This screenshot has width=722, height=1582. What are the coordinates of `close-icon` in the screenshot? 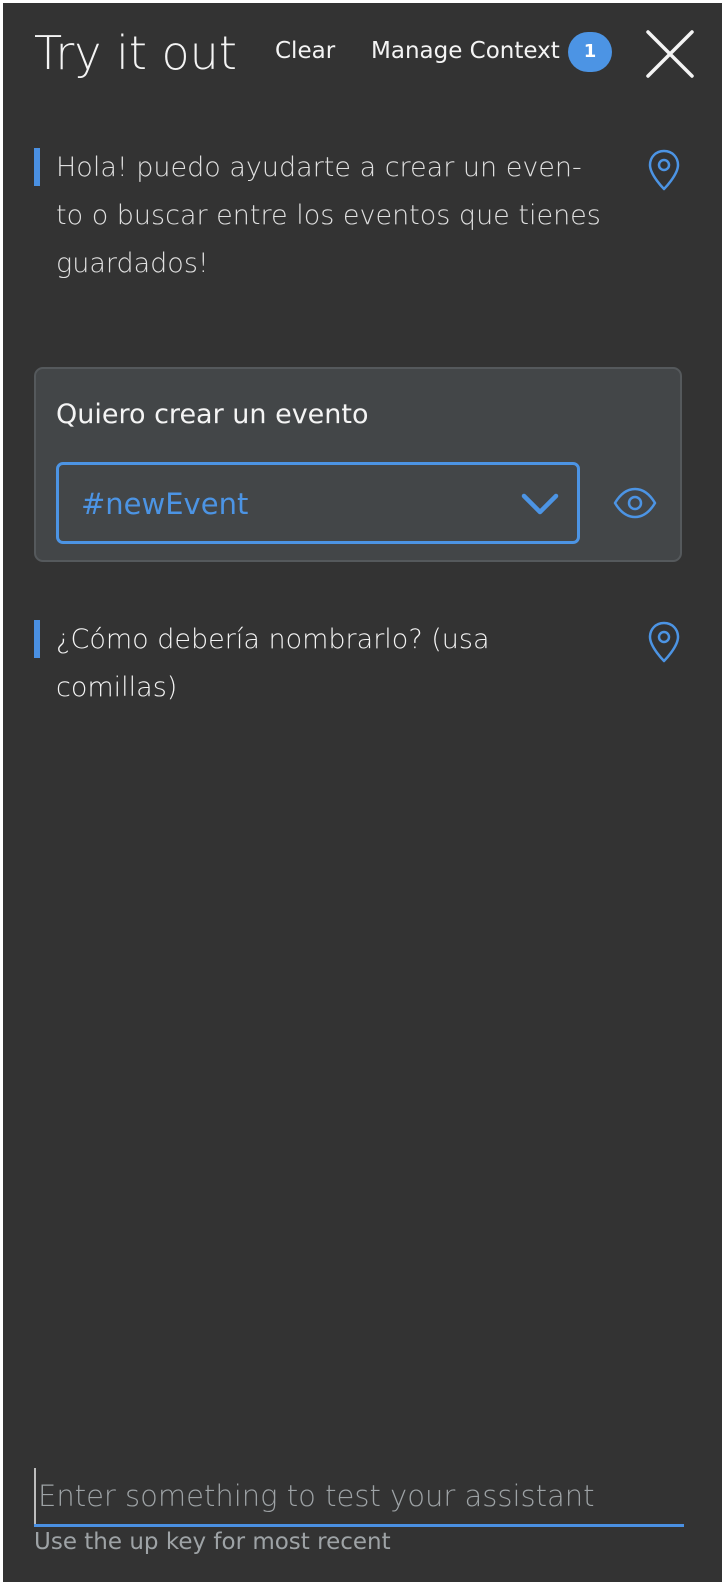 It's located at (670, 54).